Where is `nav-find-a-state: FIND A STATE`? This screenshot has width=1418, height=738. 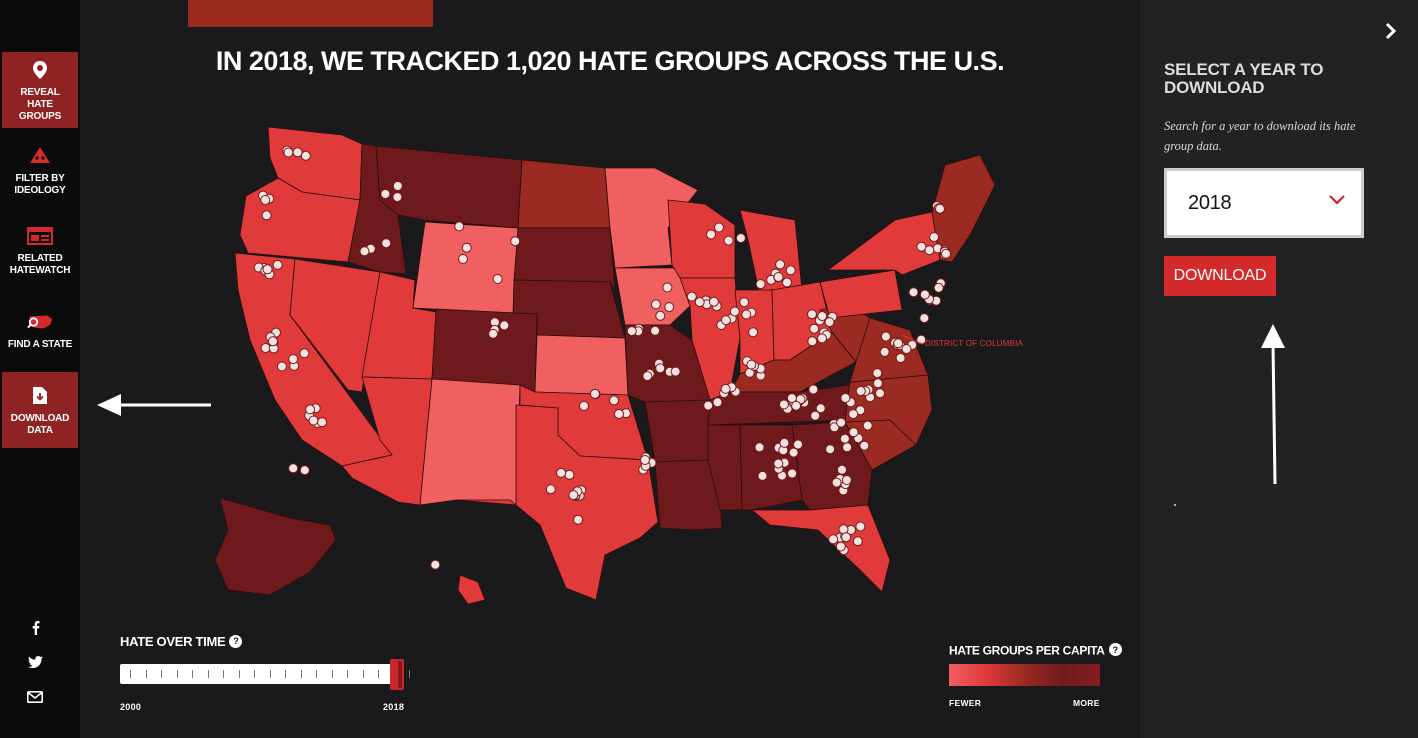
nav-find-a-state: FIND A STATE is located at coordinates (40, 330).